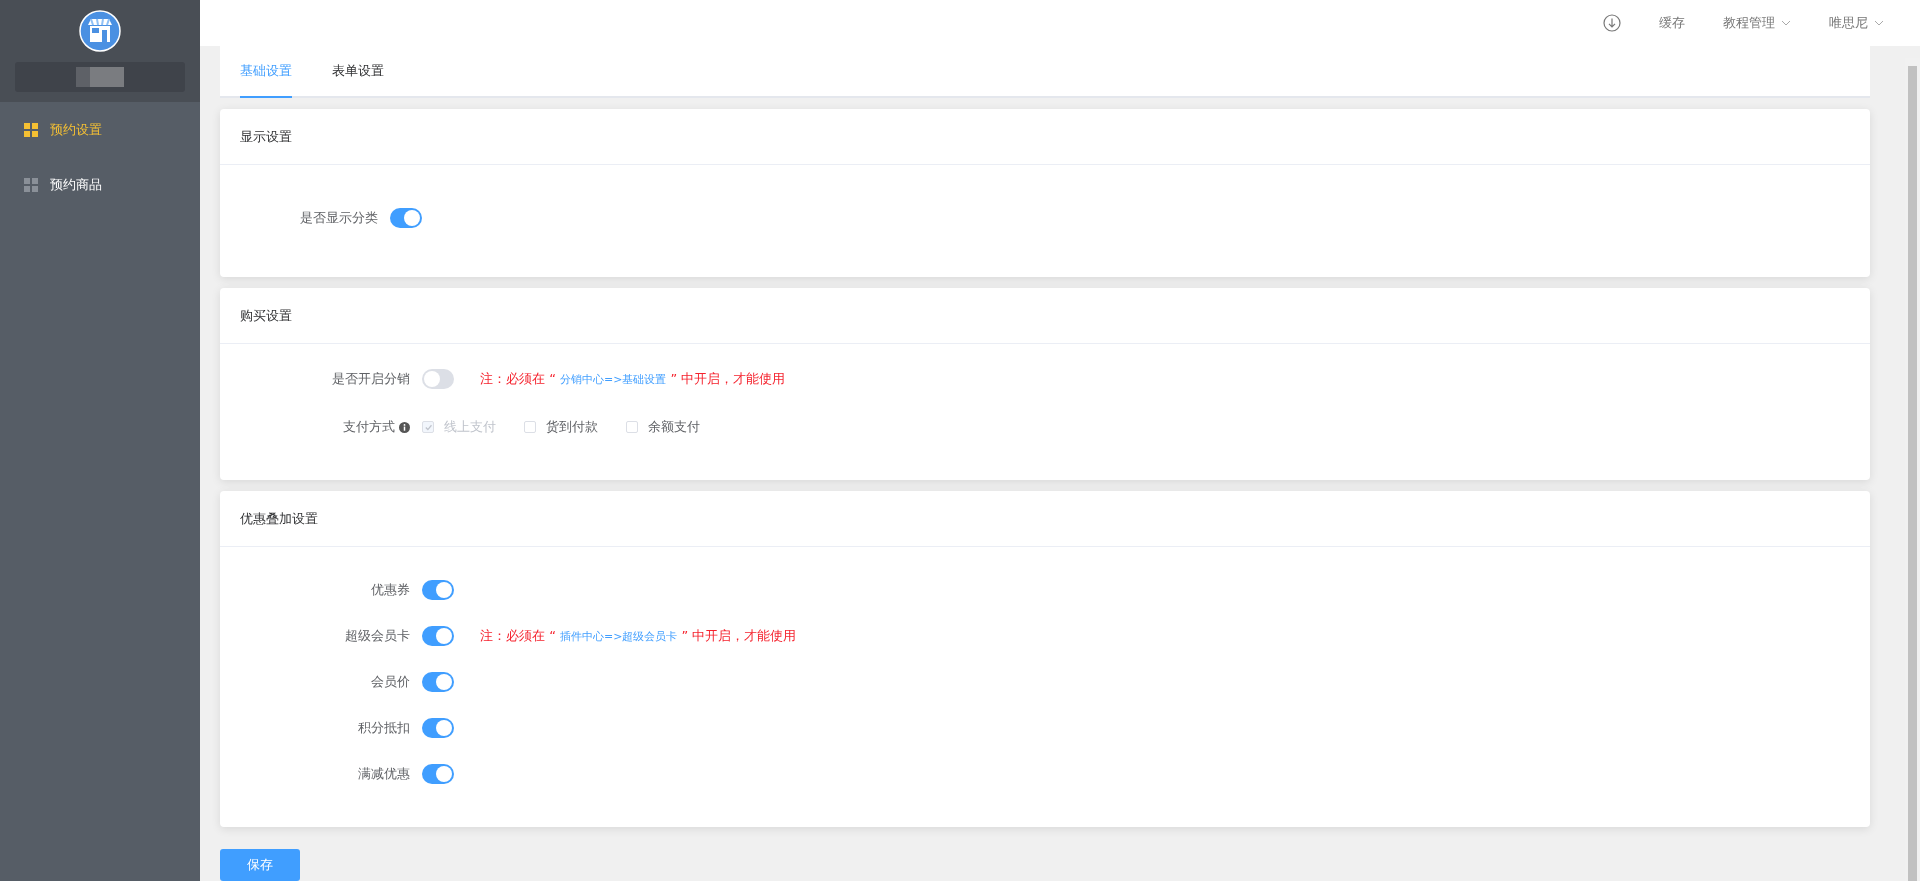 Image resolution: width=1920 pixels, height=881 pixels. I want to click on field-label: 积分抵扣, so click(384, 728).